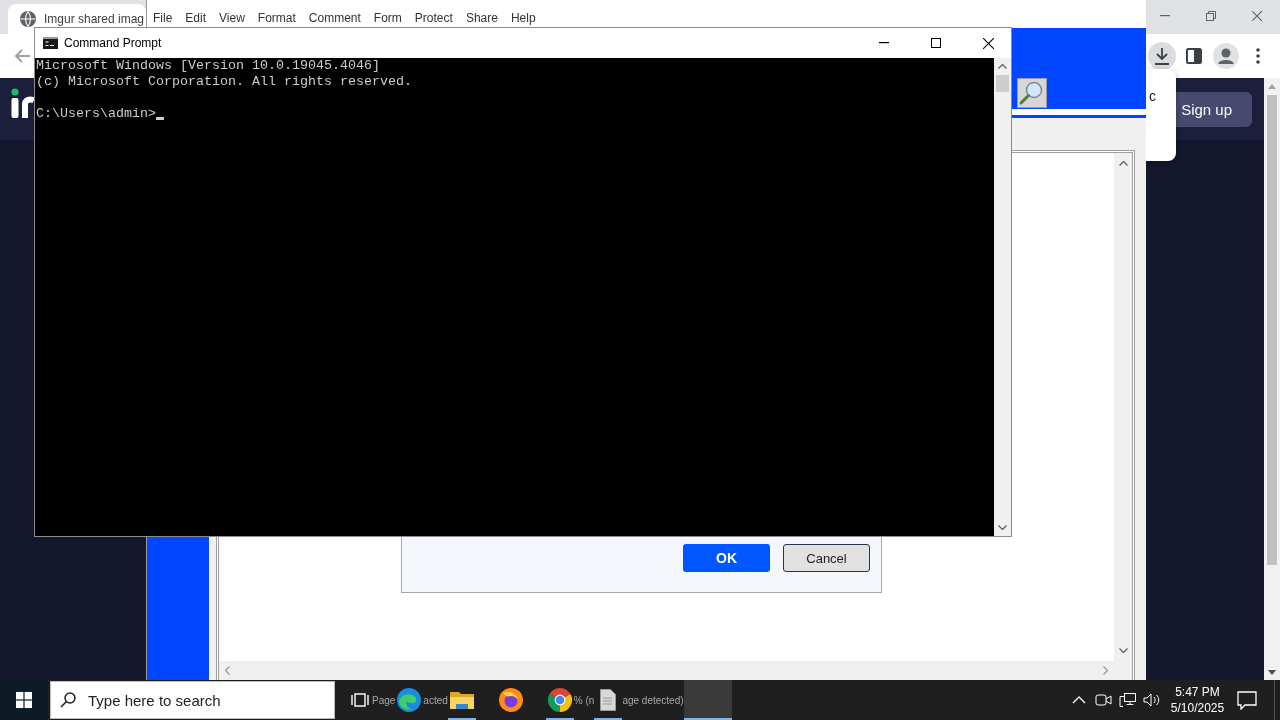 The image size is (1280, 720). Describe the element at coordinates (50, 43) in the screenshot. I see `console-icon` at that location.